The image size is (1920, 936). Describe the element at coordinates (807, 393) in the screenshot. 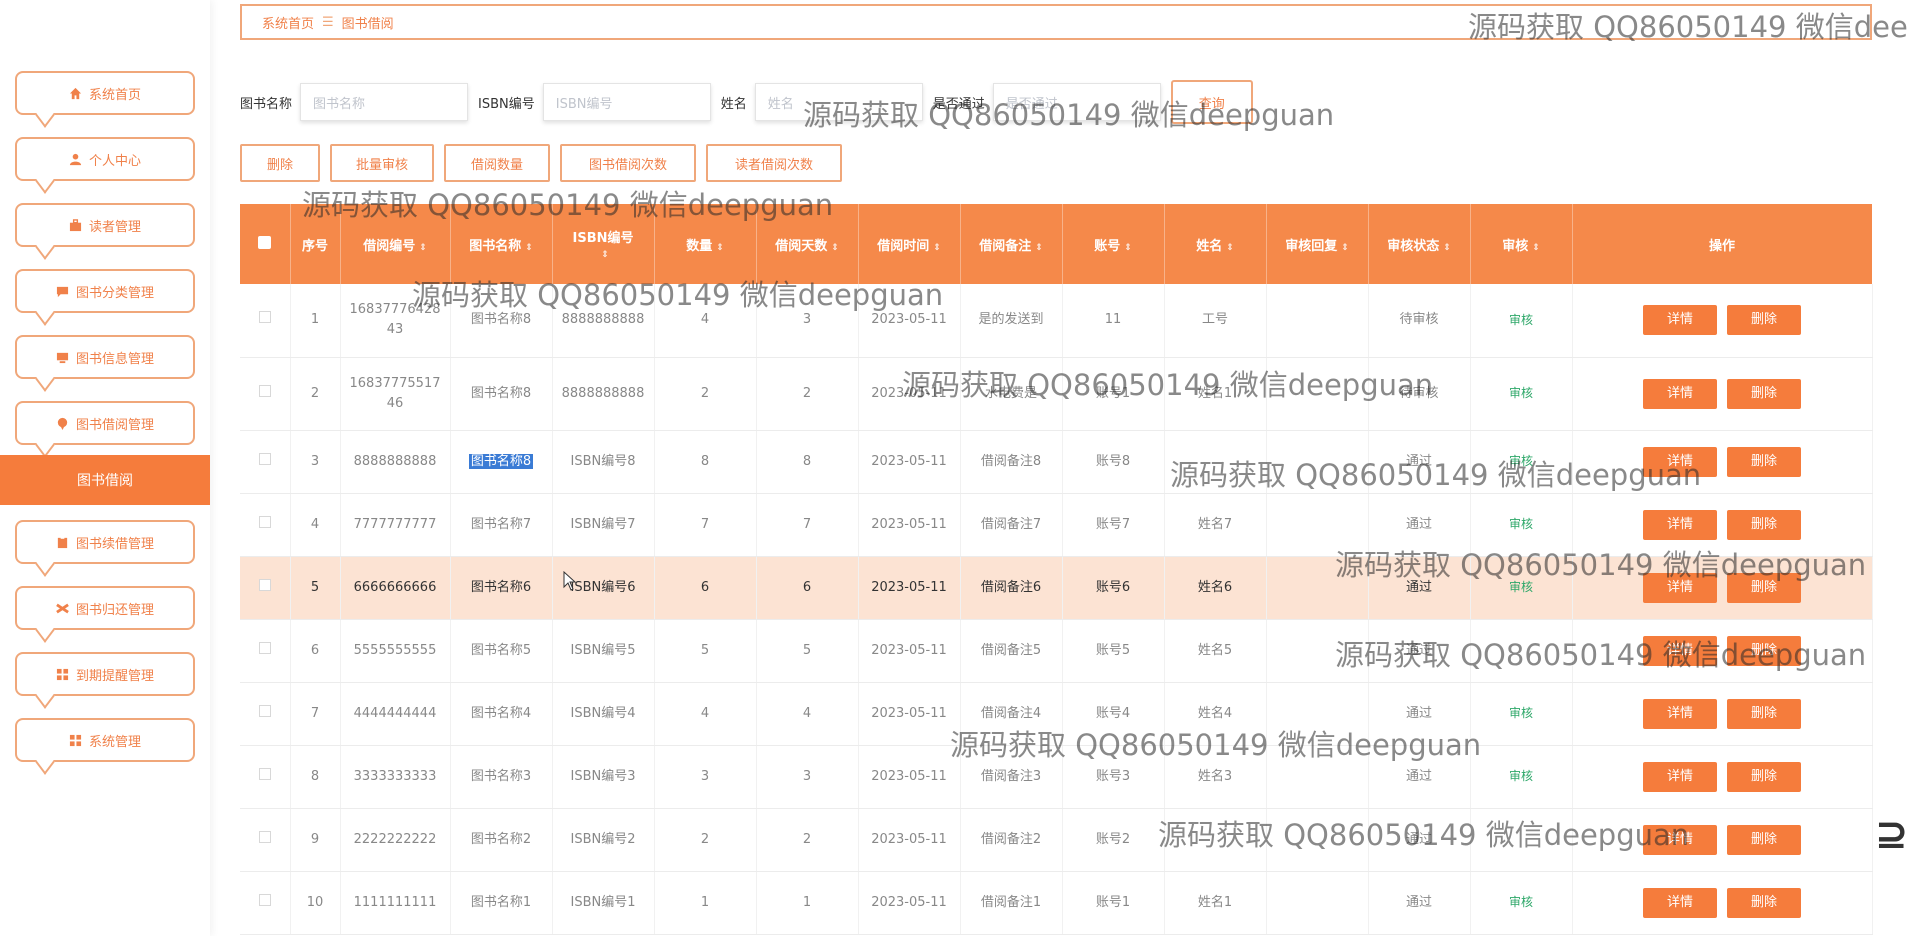

I see `cell-days: 2` at that location.